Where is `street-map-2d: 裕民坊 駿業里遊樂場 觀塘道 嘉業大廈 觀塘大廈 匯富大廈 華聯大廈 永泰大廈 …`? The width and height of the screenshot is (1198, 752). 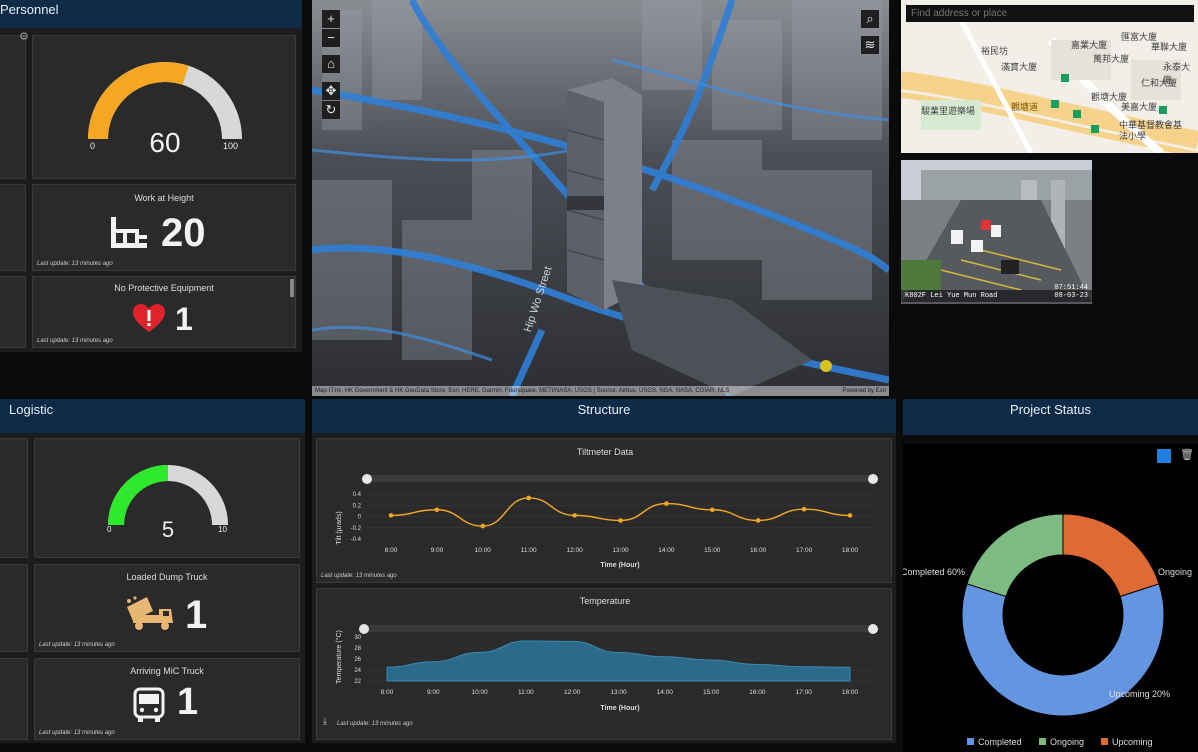 street-map-2d: 裕民坊 駿業里遊樂場 觀塘道 嘉業大廈 觀塘大廈 匯富大廈 華聯大廈 永泰大廈 … is located at coordinates (1049, 76).